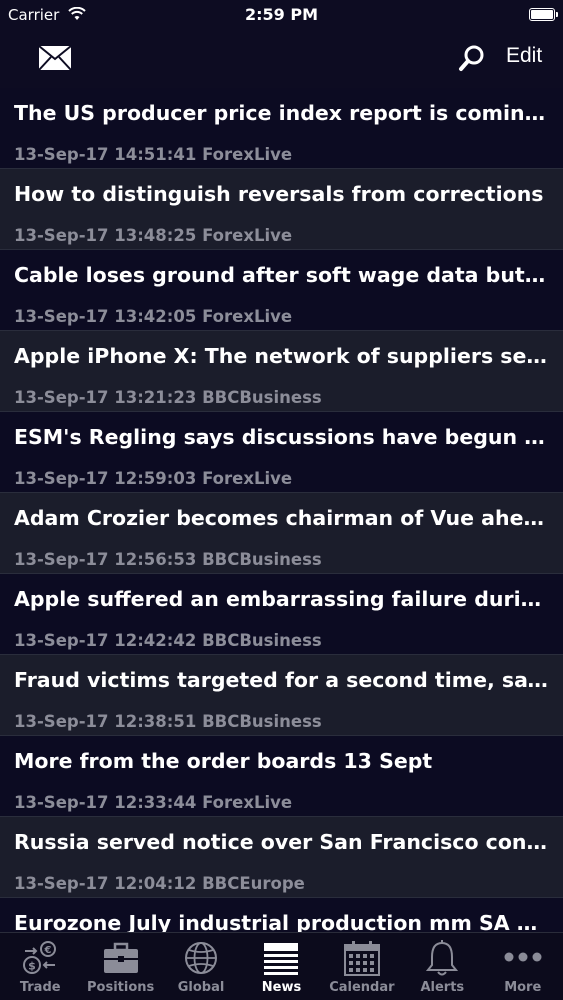 The width and height of the screenshot is (563, 1000). What do you see at coordinates (361, 958) in the screenshot?
I see `calendar-icon` at bounding box center [361, 958].